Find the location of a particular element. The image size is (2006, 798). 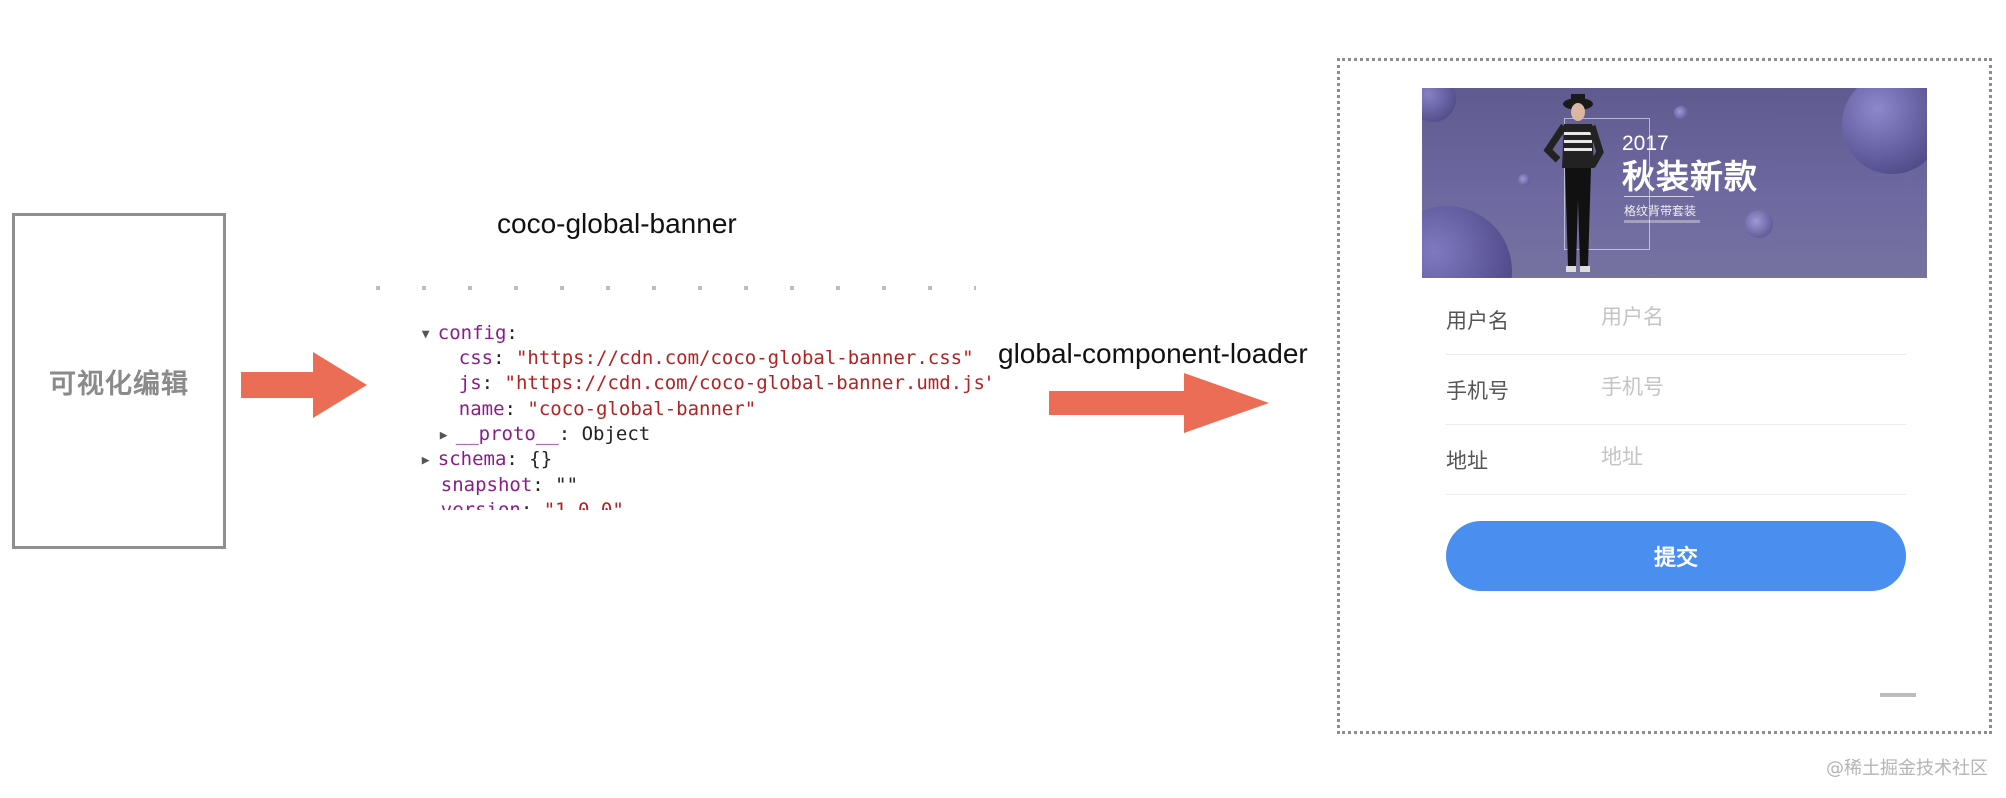

phone-input is located at coordinates (1746, 387).